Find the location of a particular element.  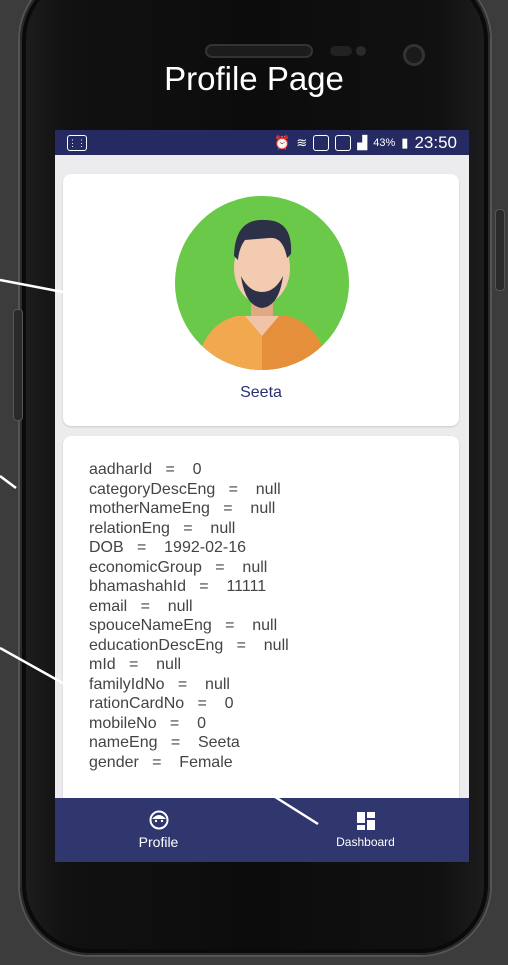

nav-profile-label: Profile is located at coordinates (158, 842).